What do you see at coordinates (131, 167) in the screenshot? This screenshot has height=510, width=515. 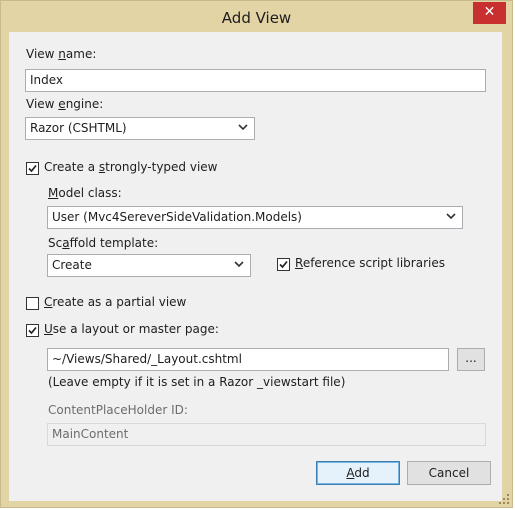 I see `strongly-typed-label: Create a strongly-typed view` at bounding box center [131, 167].